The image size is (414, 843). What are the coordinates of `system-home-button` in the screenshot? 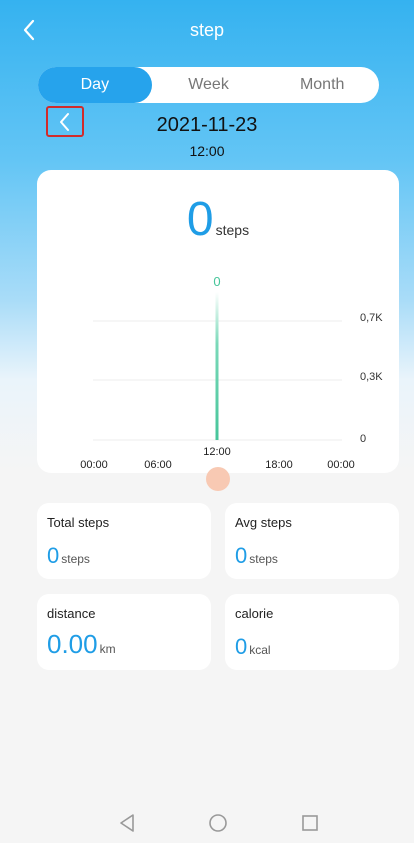 It's located at (218, 823).